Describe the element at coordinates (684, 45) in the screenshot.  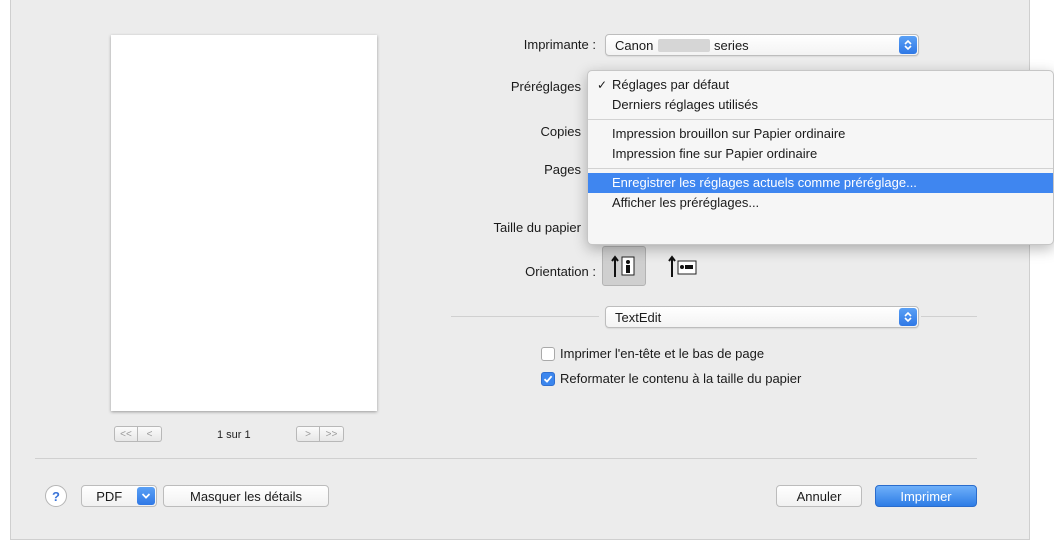
I see `redacted-model` at that location.